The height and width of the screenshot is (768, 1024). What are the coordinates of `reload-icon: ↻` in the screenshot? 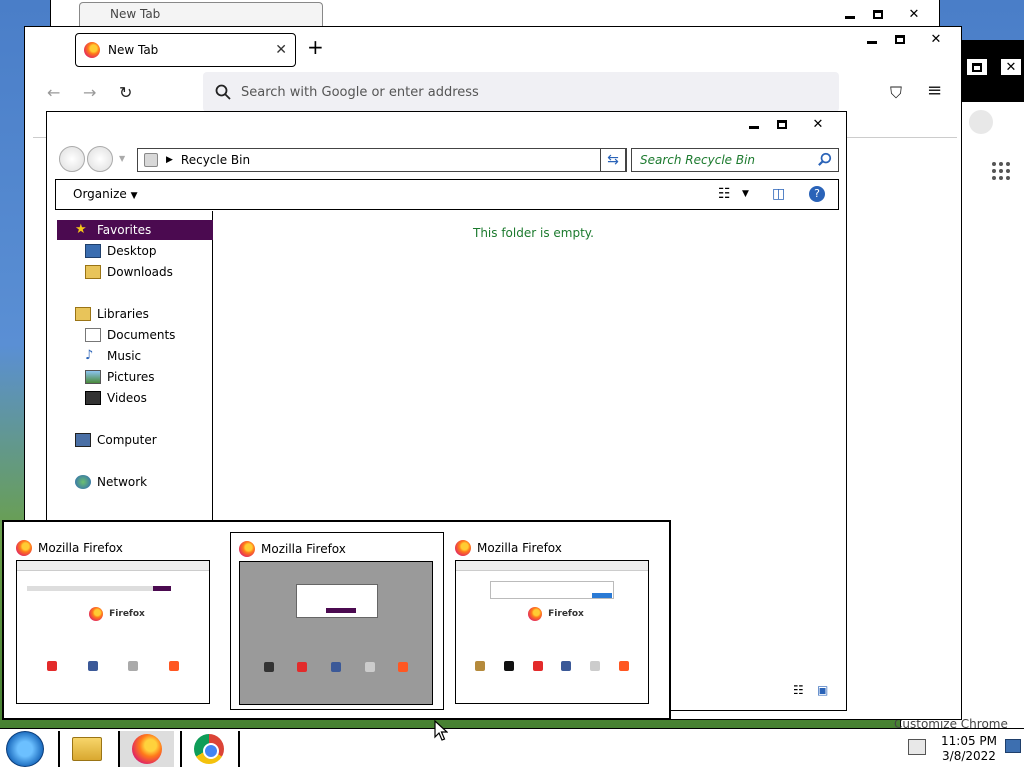 It's located at (125, 92).